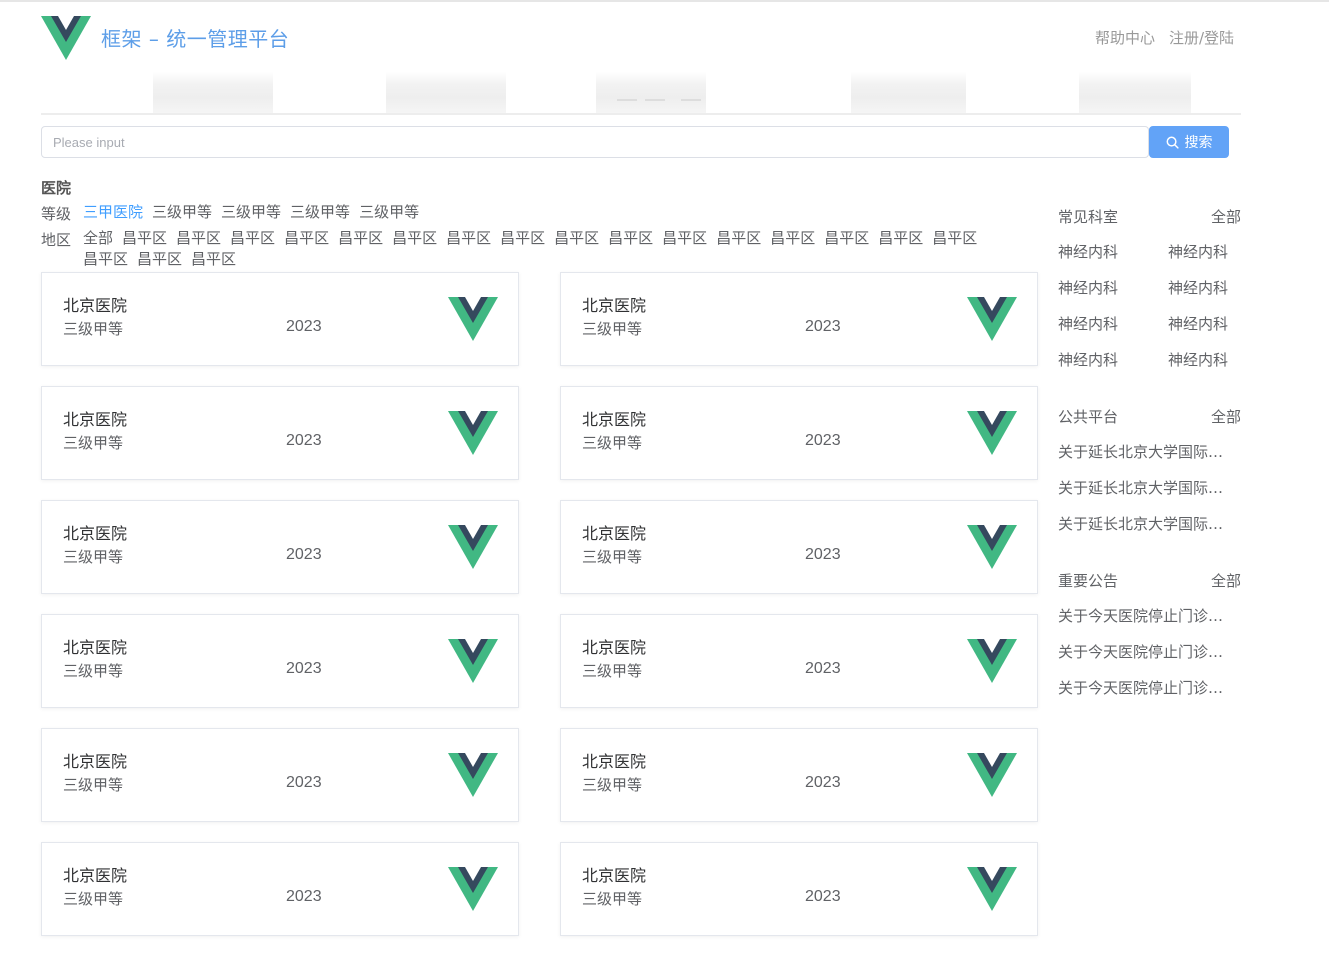  I want to click on top-divider, so click(664, 1).